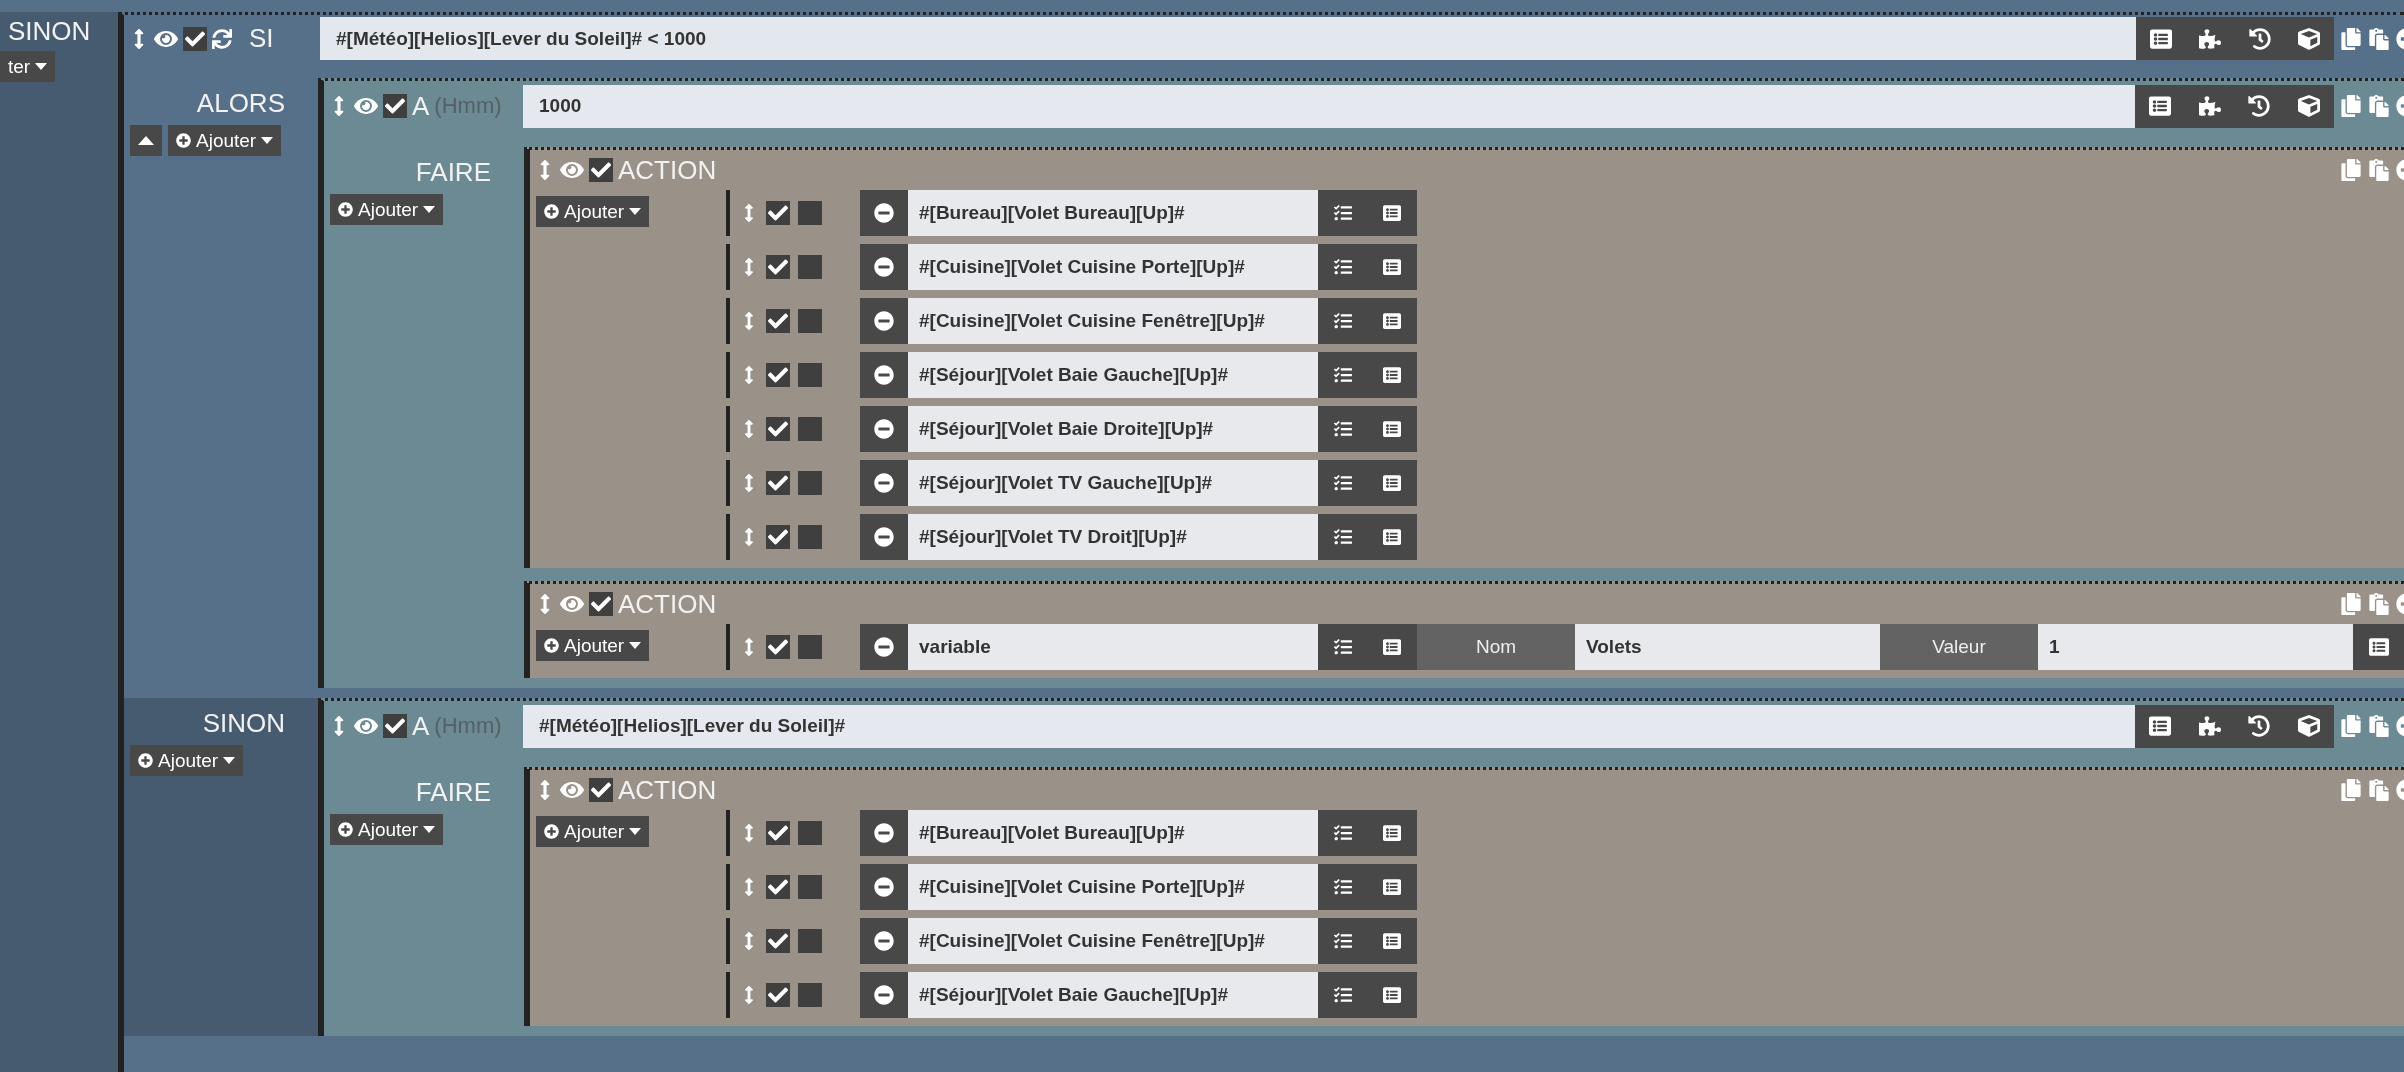 This screenshot has height=1072, width=2404. What do you see at coordinates (1113, 647) in the screenshot?
I see `command-field: variable` at bounding box center [1113, 647].